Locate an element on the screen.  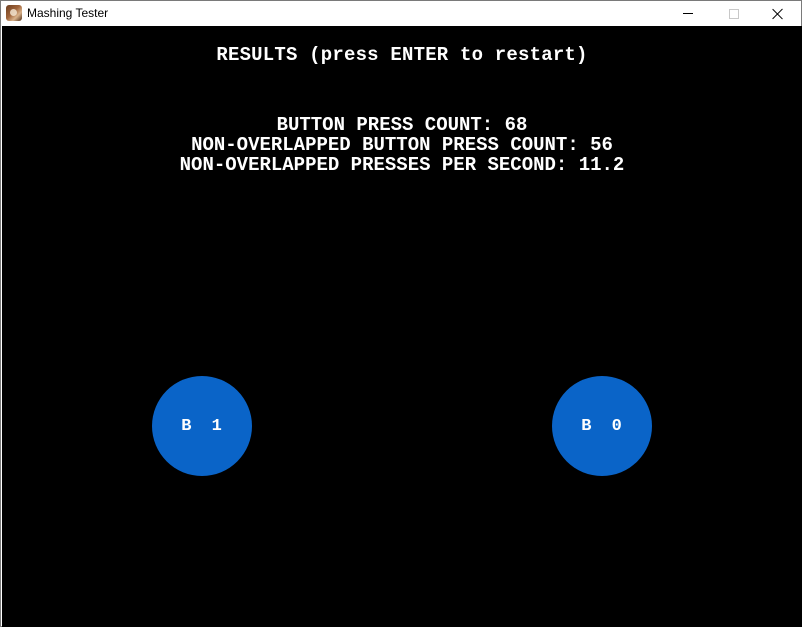
maximize-button is located at coordinates (734, 13).